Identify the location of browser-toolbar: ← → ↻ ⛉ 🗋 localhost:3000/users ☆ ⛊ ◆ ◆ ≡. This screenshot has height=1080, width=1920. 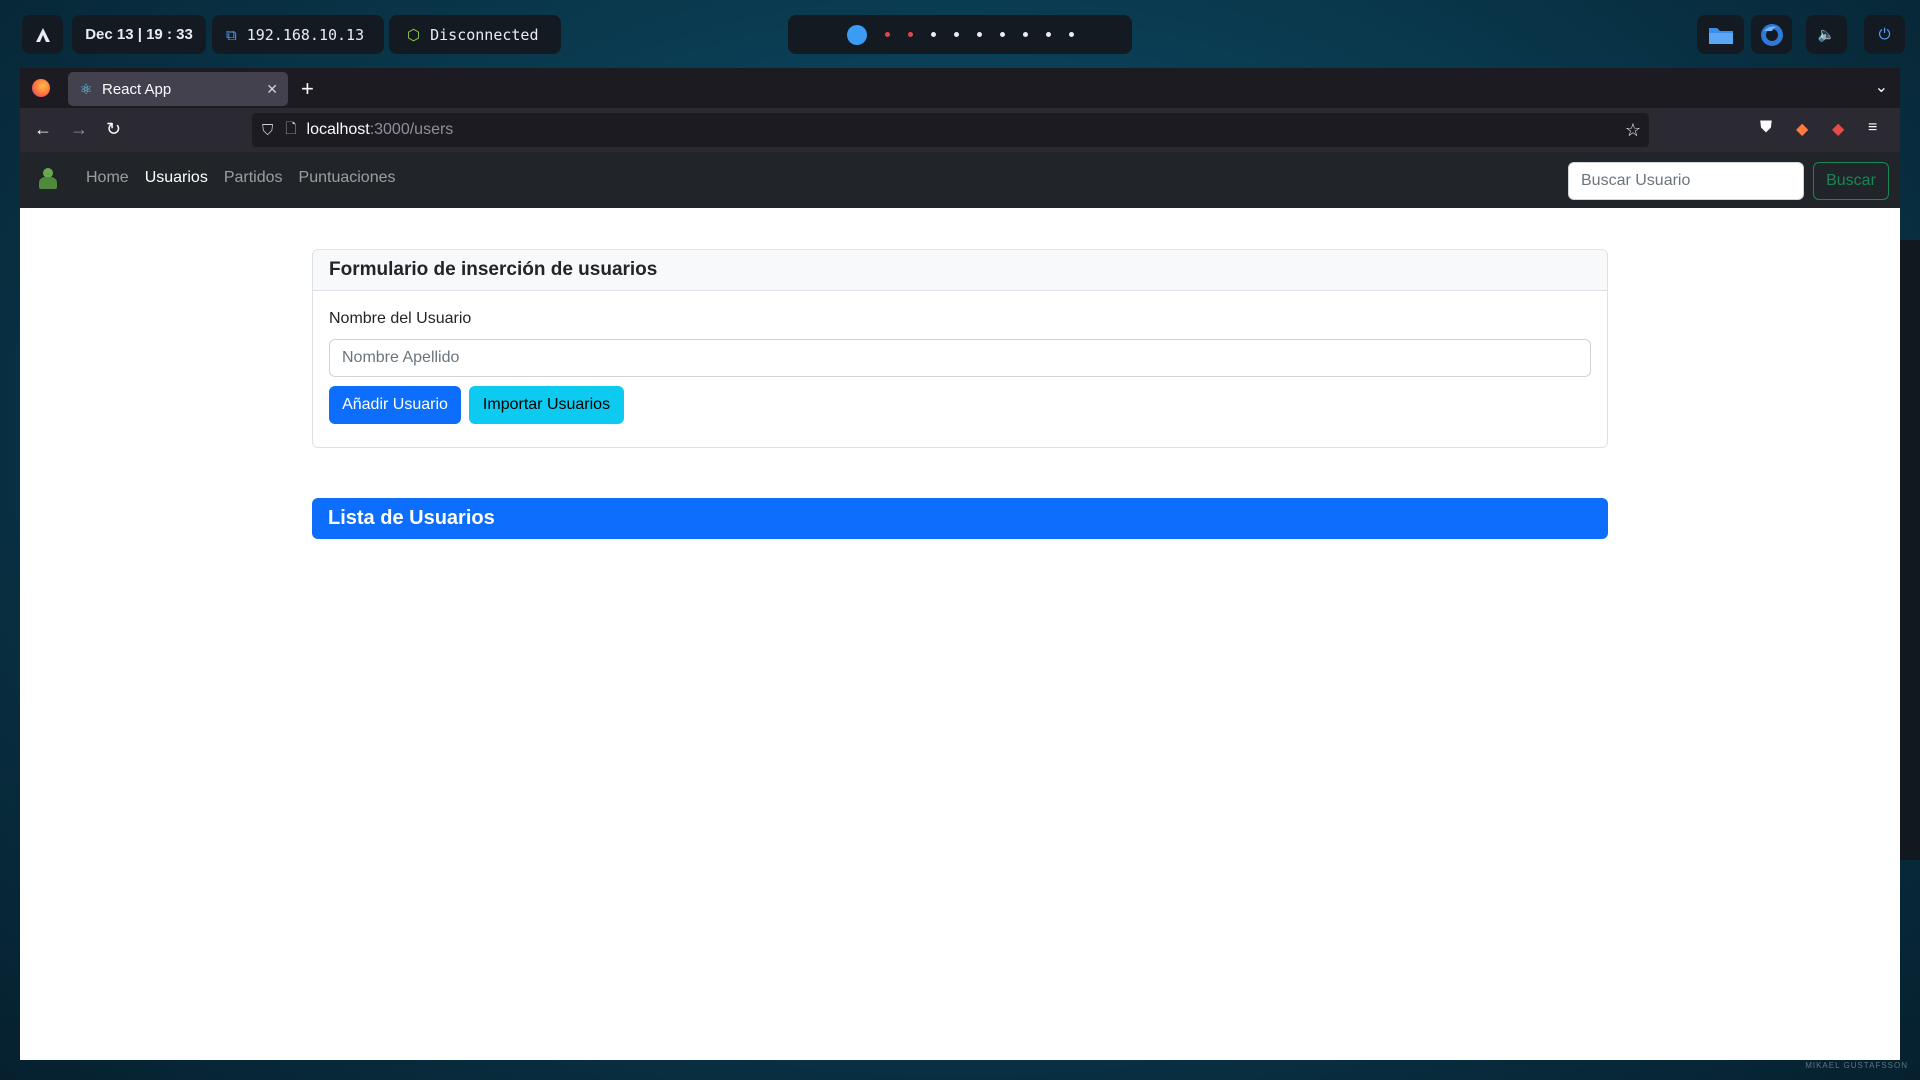
(960, 130).